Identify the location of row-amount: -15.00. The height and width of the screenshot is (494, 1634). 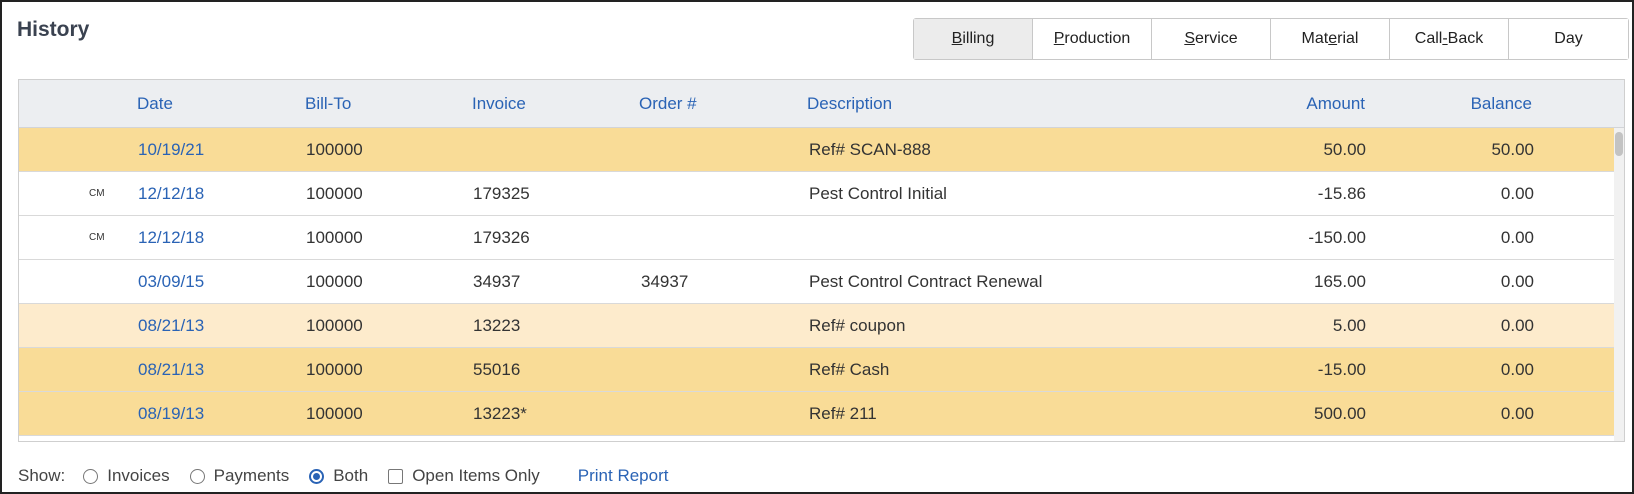
(1341, 369).